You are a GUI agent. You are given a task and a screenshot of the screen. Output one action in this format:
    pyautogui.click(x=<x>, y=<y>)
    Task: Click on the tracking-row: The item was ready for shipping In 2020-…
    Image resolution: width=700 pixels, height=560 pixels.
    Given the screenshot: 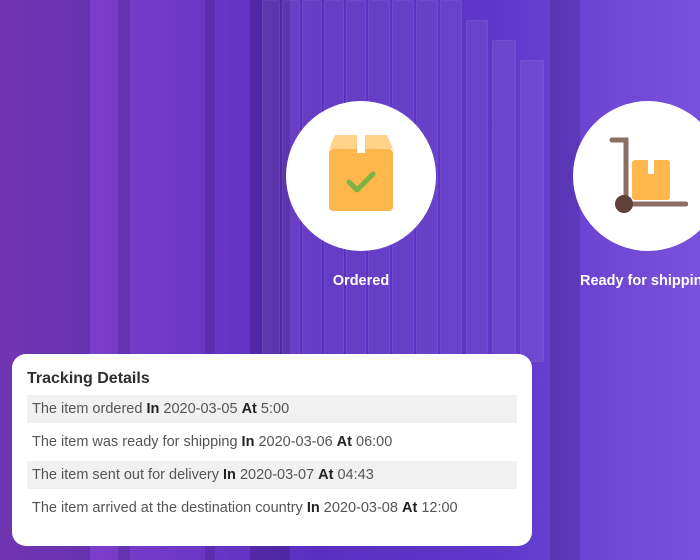 What is the action you would take?
    pyautogui.click(x=272, y=442)
    